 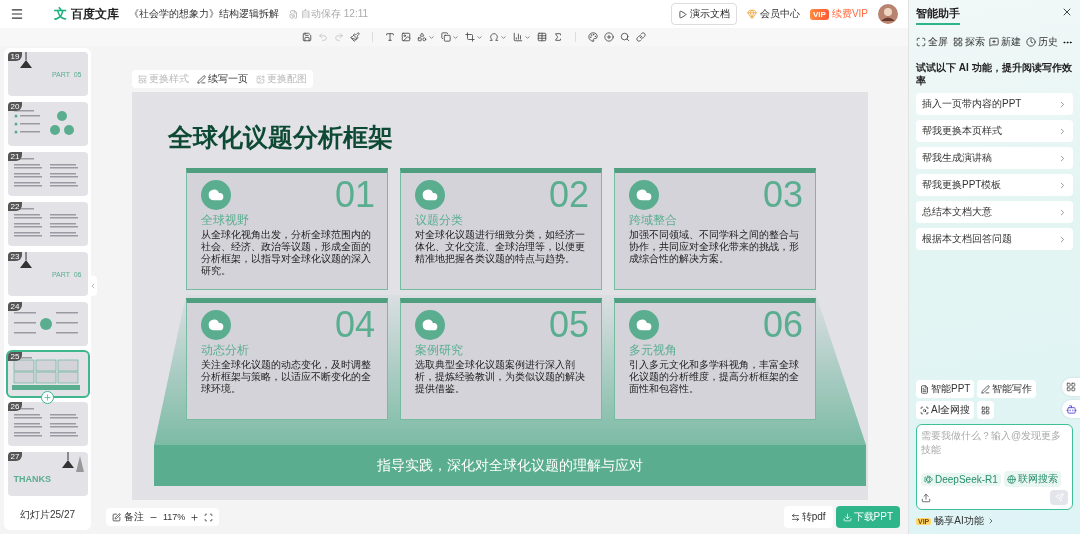 I want to click on text-box-icon, so click(x=390, y=37).